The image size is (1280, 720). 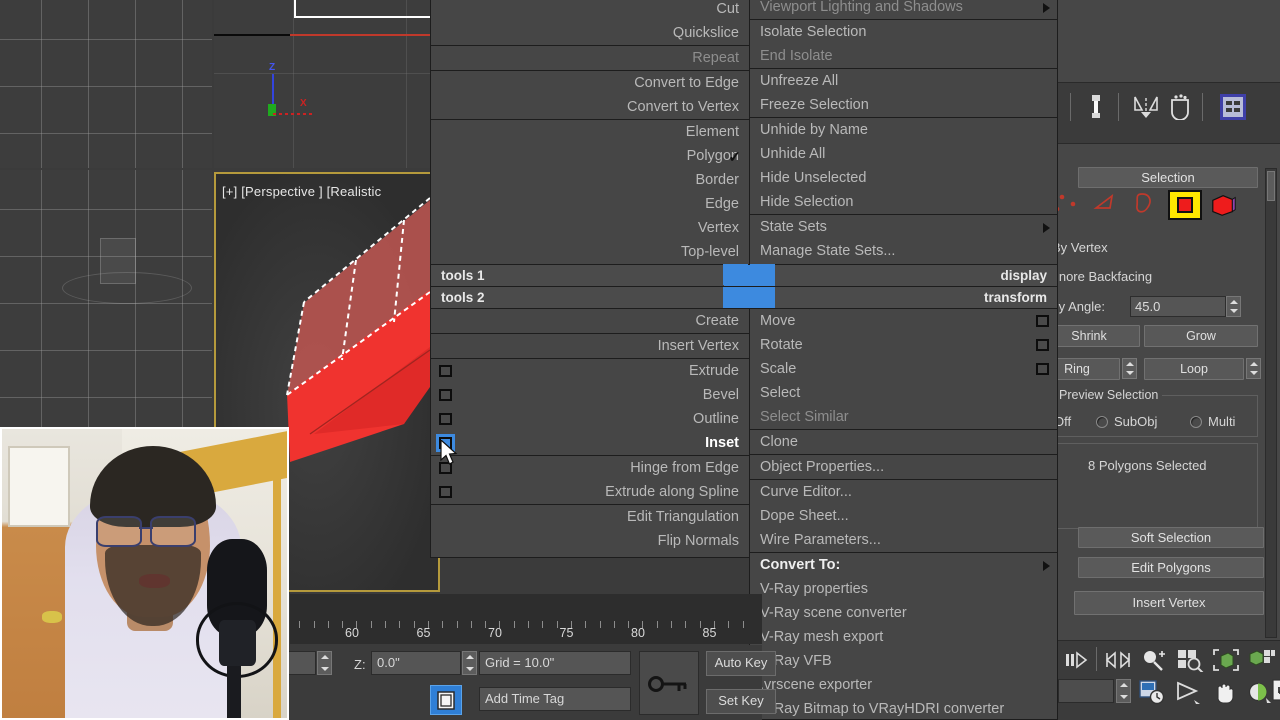 I want to click on ring-spinner, so click(x=1129, y=368).